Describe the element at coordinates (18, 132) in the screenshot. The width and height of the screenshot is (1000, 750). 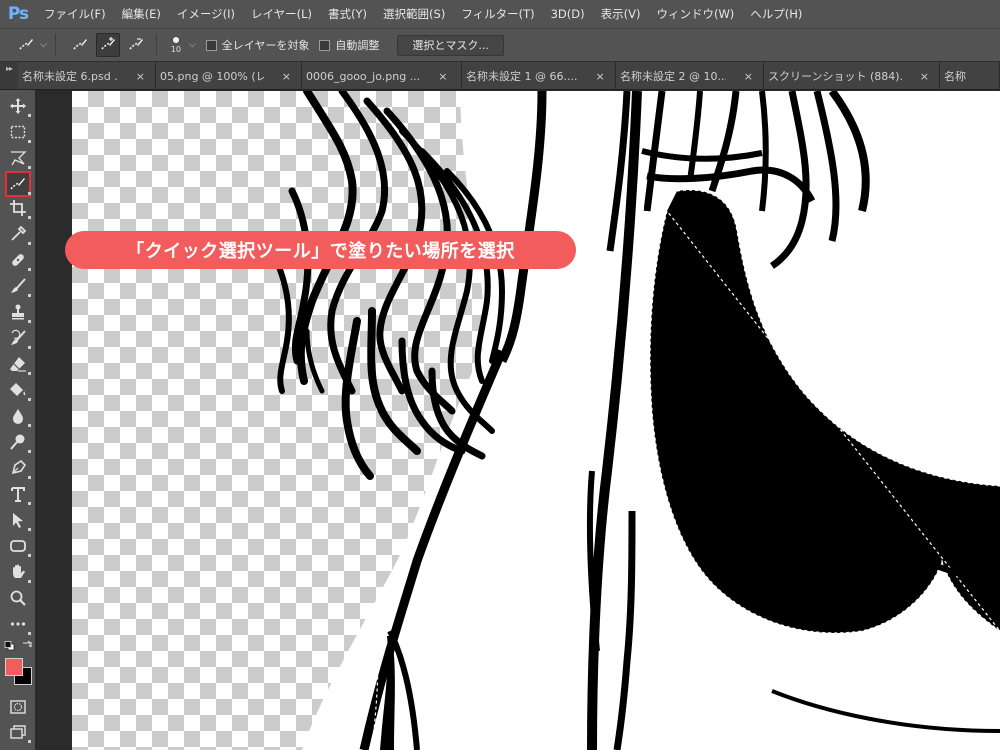
I see `marquee-tool` at that location.